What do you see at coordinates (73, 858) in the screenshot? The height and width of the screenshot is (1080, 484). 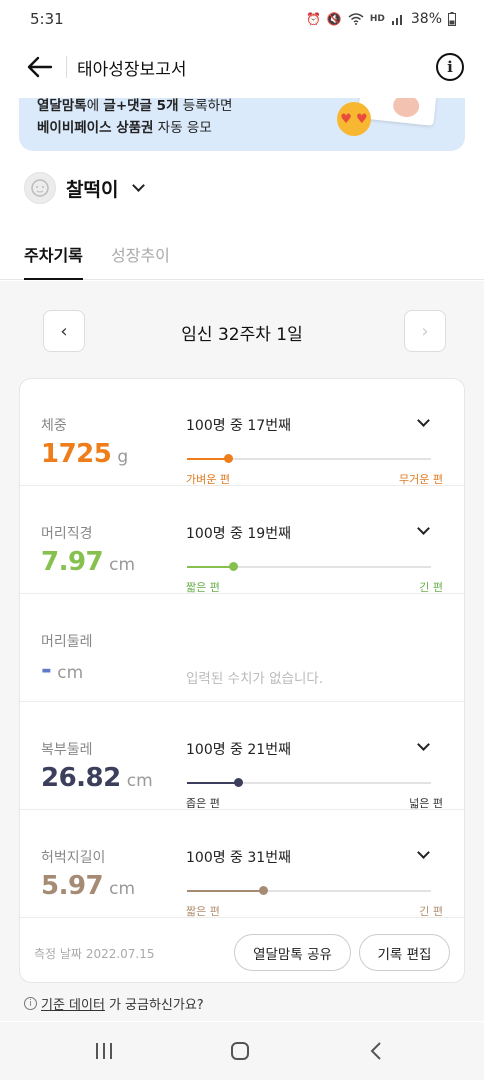 I see `row-label: 허벅지길이` at bounding box center [73, 858].